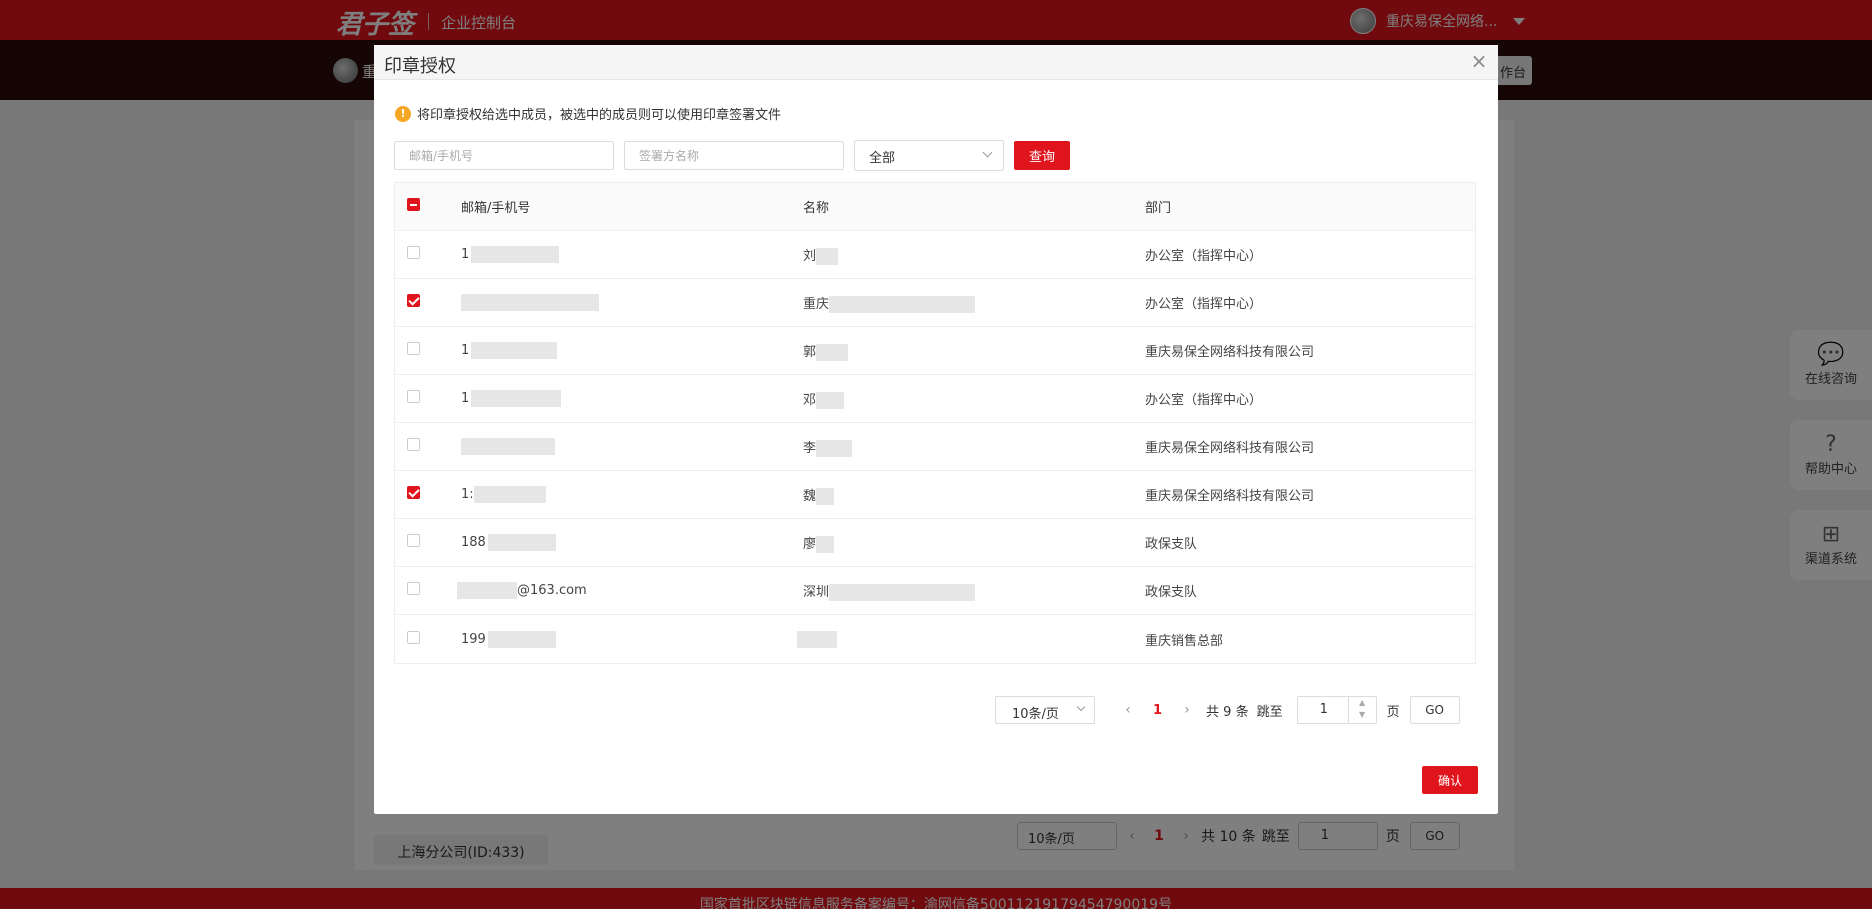 The image size is (1872, 909). What do you see at coordinates (935, 543) in the screenshot?
I see `table-row: 188 廖 政保支队` at bounding box center [935, 543].